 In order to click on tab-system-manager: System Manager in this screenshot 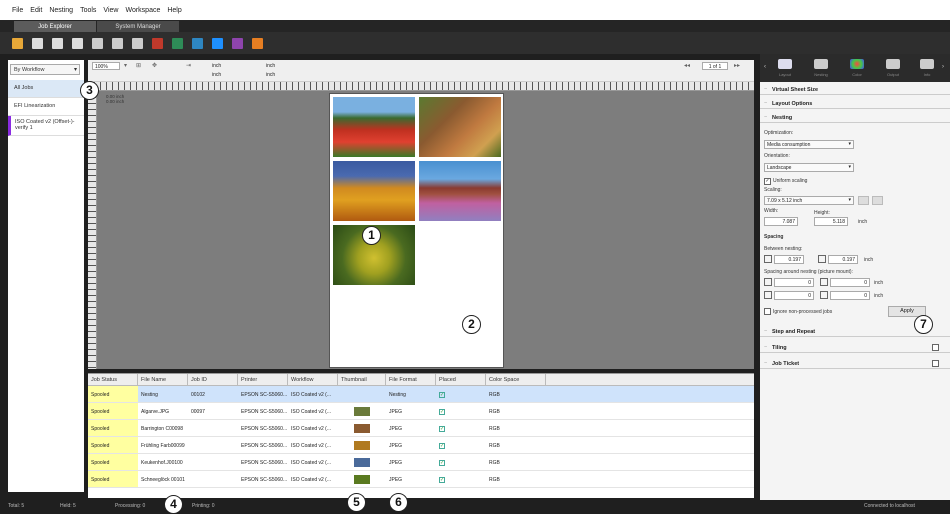, I will do `click(138, 26)`.